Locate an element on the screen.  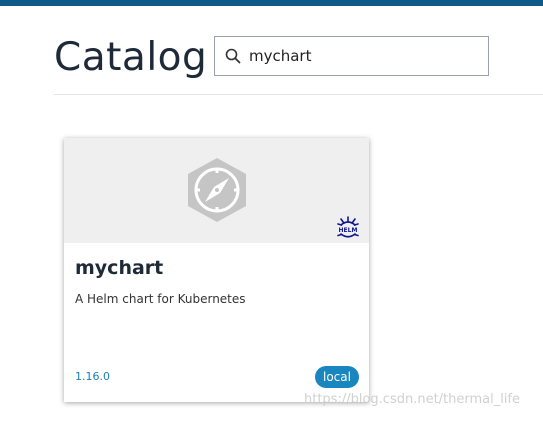
page-title: Catalog is located at coordinates (131, 57).